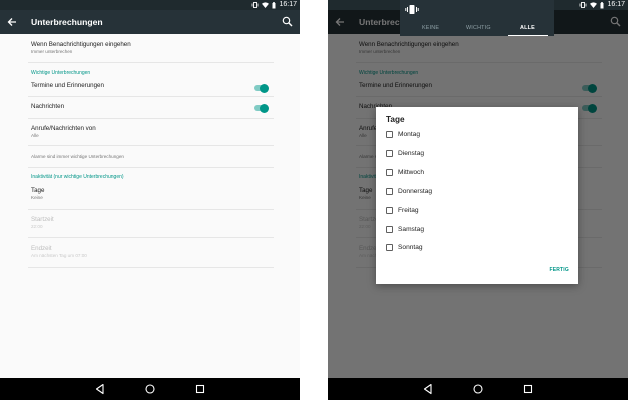 This screenshot has height=400, width=628. I want to click on day-label: Montag, so click(409, 134).